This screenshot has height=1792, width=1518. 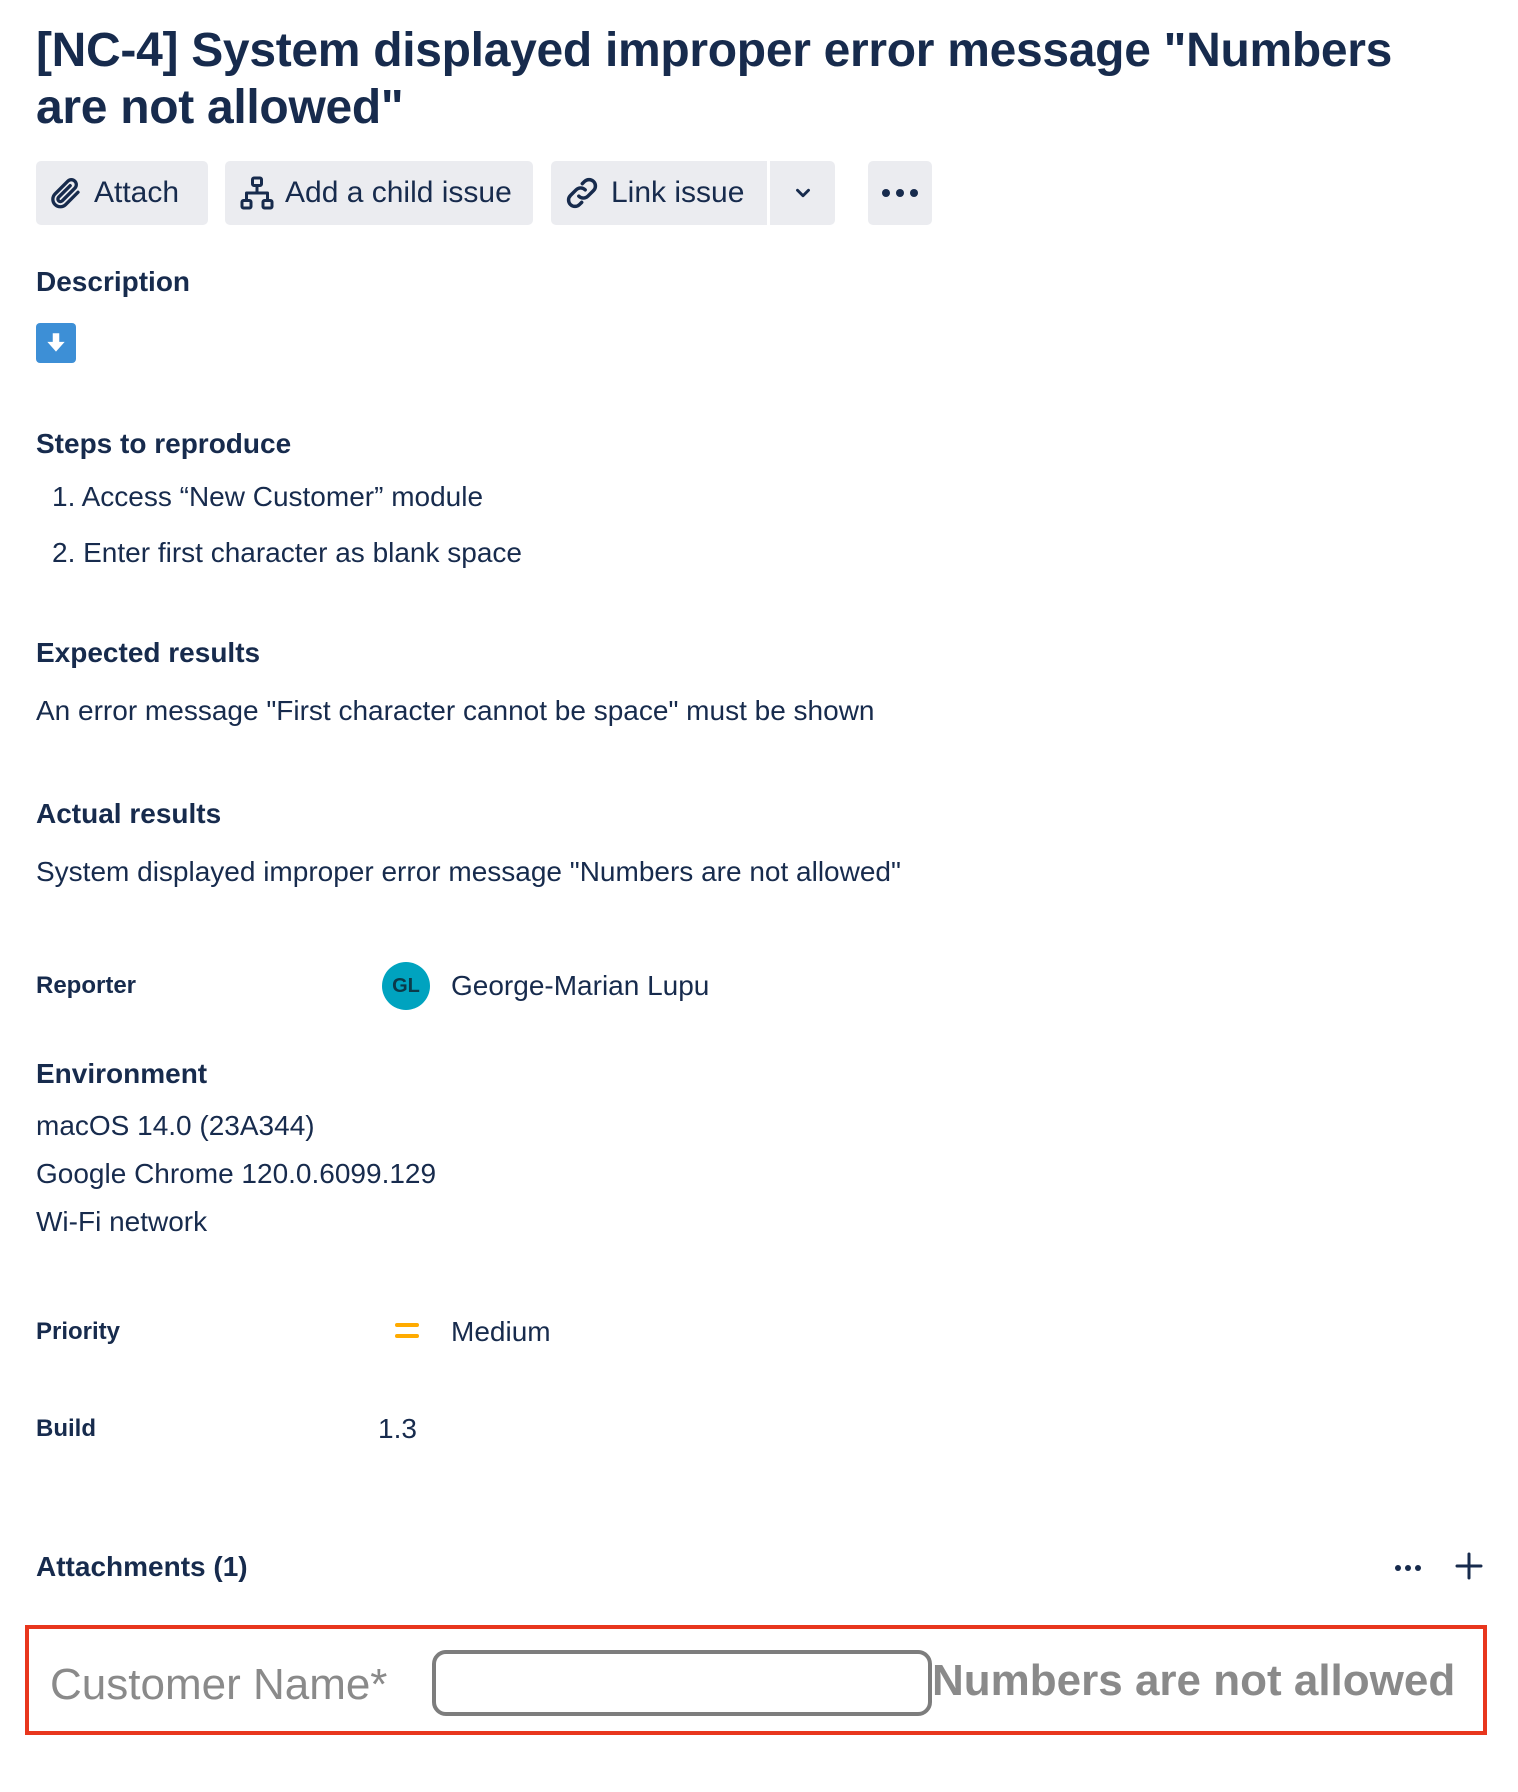 What do you see at coordinates (678, 192) in the screenshot?
I see `link-issue-label: Link issue` at bounding box center [678, 192].